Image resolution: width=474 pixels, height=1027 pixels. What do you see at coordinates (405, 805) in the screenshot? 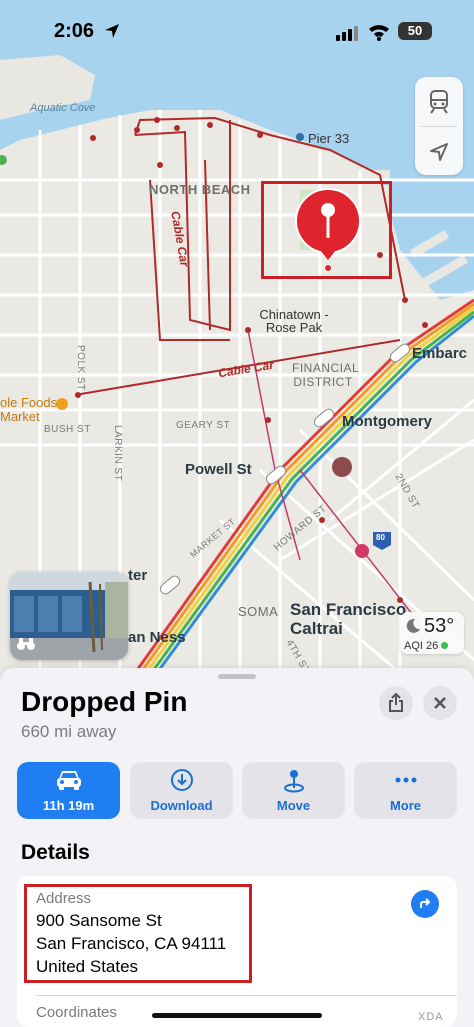
I see `more-label: More` at bounding box center [405, 805].